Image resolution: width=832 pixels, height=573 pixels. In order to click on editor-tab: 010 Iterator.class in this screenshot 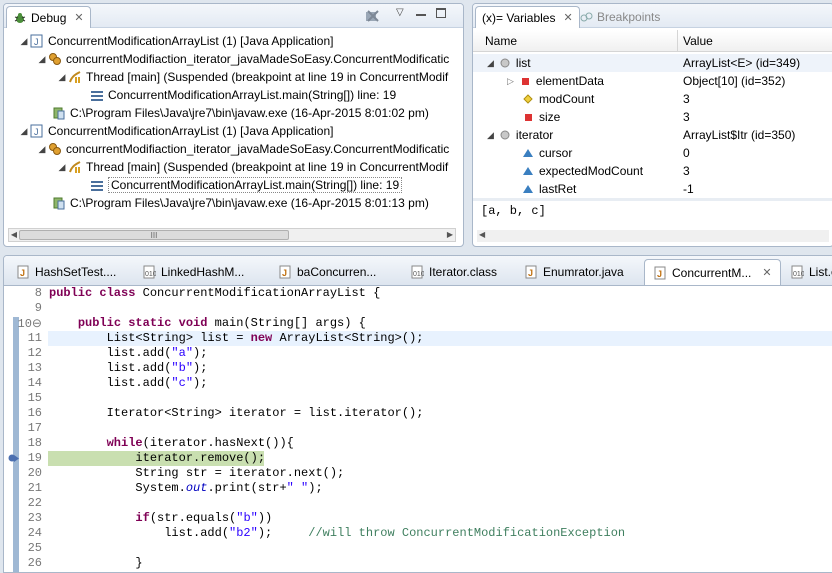, I will do `click(453, 272)`.